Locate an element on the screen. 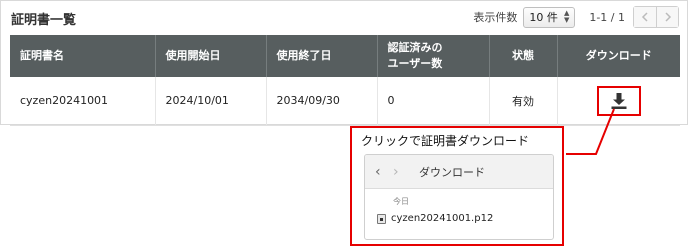  col-header-end-date: 使用終了日 is located at coordinates (322, 56).